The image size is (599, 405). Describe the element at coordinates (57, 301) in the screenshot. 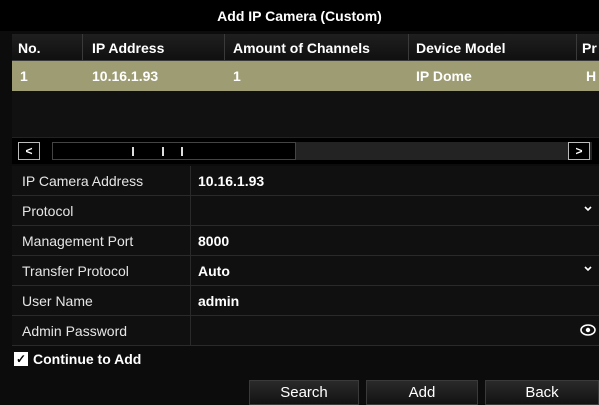

I see `user-name-label: User Name` at that location.